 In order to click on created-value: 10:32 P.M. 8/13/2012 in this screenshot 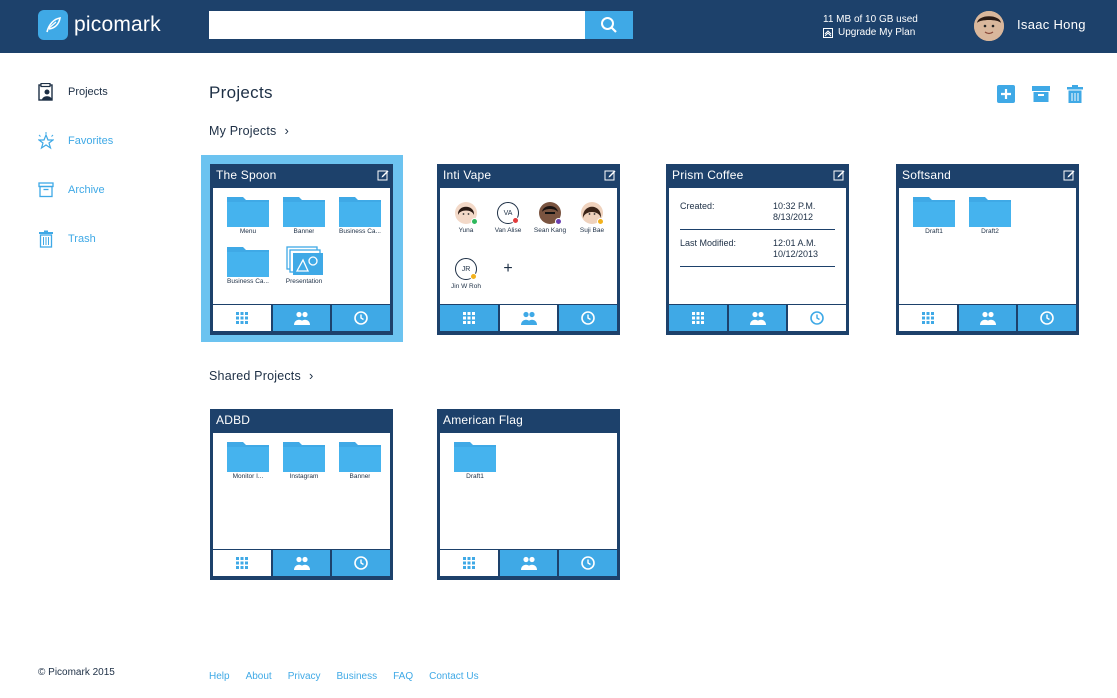, I will do `click(794, 211)`.